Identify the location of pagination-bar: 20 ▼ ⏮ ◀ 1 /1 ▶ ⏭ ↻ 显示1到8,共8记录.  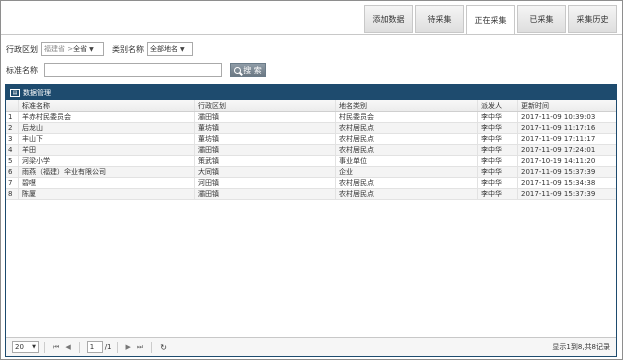
(311, 346).